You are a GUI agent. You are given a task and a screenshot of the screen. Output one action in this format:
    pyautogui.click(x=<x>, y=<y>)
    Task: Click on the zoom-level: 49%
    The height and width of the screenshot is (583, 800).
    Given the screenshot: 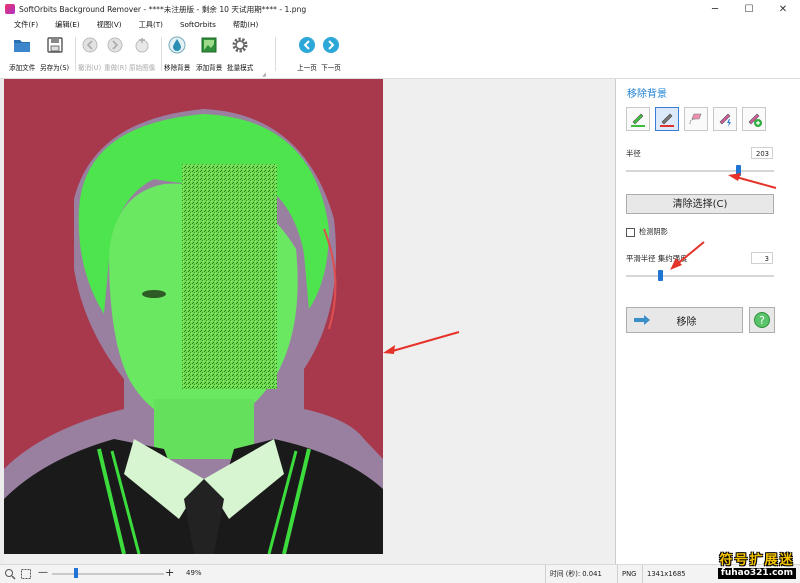 What is the action you would take?
    pyautogui.click(x=194, y=573)
    